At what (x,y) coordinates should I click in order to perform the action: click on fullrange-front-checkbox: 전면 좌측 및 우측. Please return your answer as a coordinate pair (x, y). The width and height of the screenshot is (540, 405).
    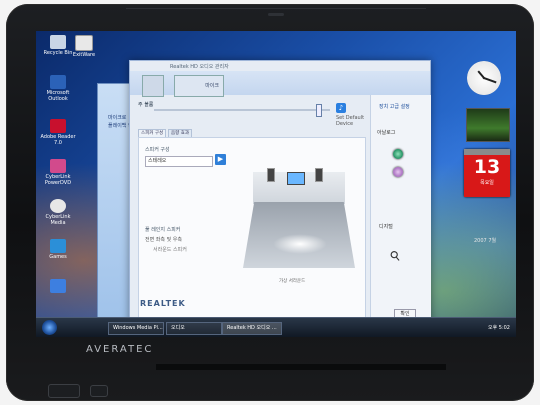
    Looking at the image, I should click on (163, 239).